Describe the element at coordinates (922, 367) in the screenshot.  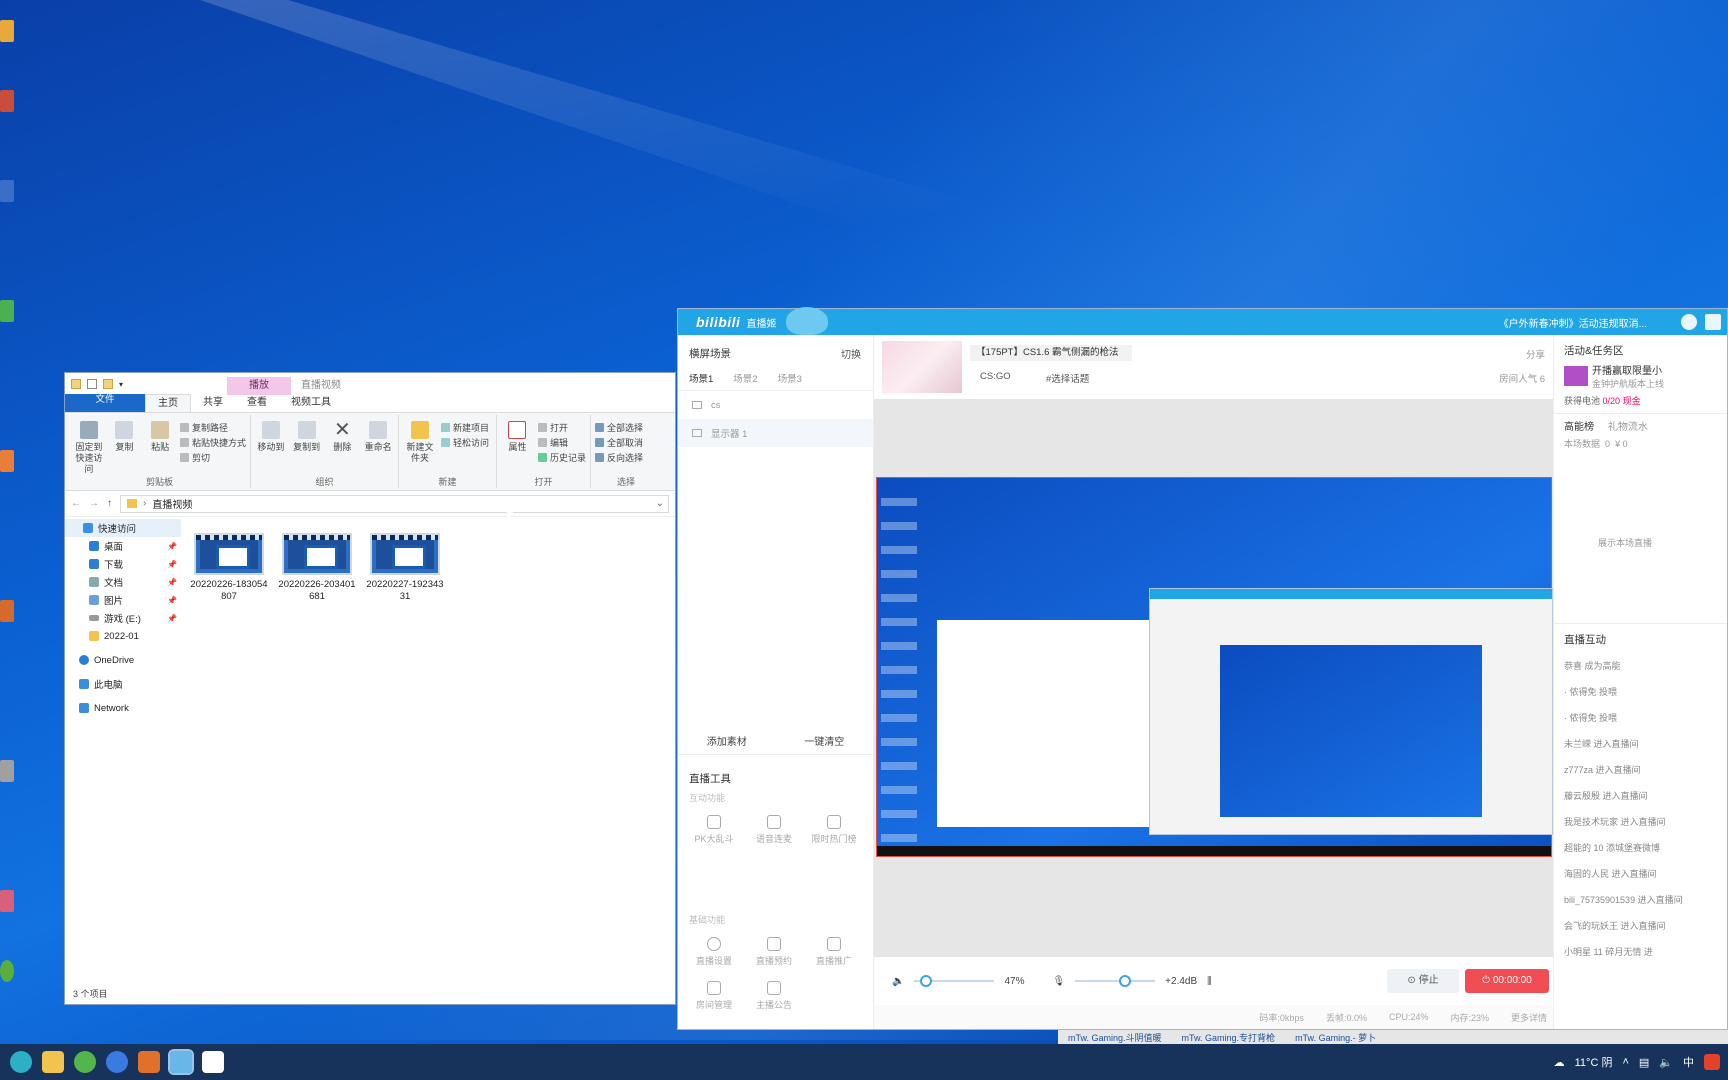
I see `room-cover-image` at that location.